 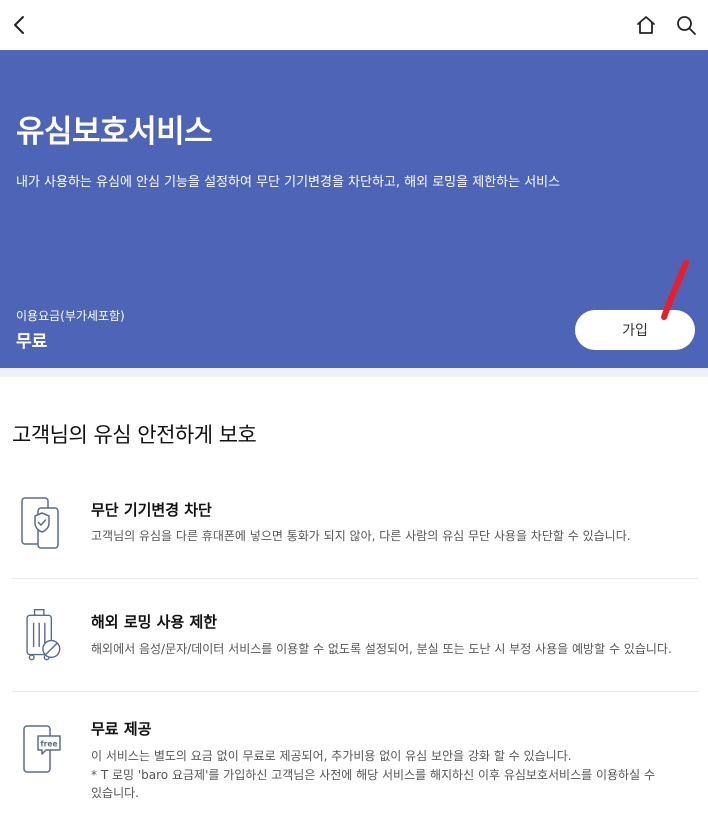 What do you see at coordinates (40, 523) in the screenshot?
I see `phone-shield-icon` at bounding box center [40, 523].